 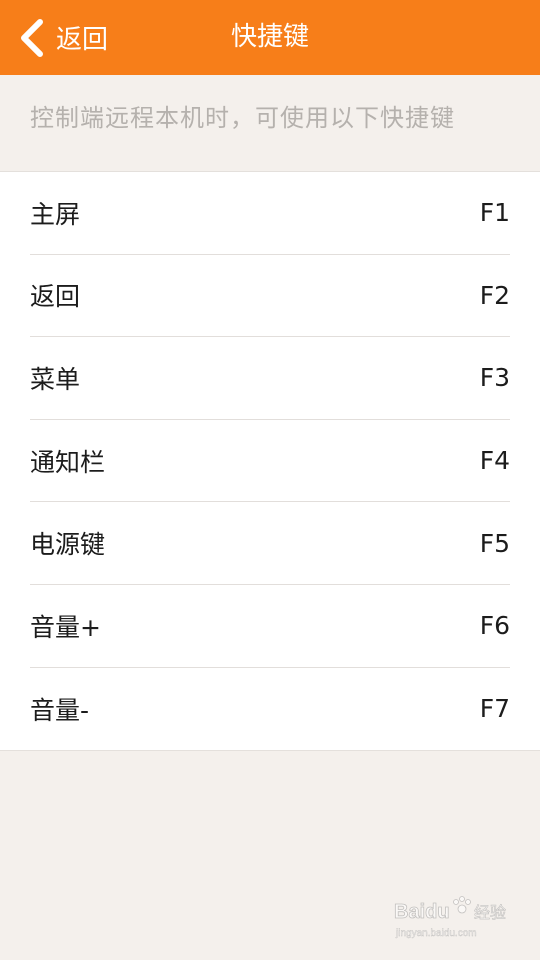 I want to click on shortcut-label: 菜单, so click(x=55, y=379).